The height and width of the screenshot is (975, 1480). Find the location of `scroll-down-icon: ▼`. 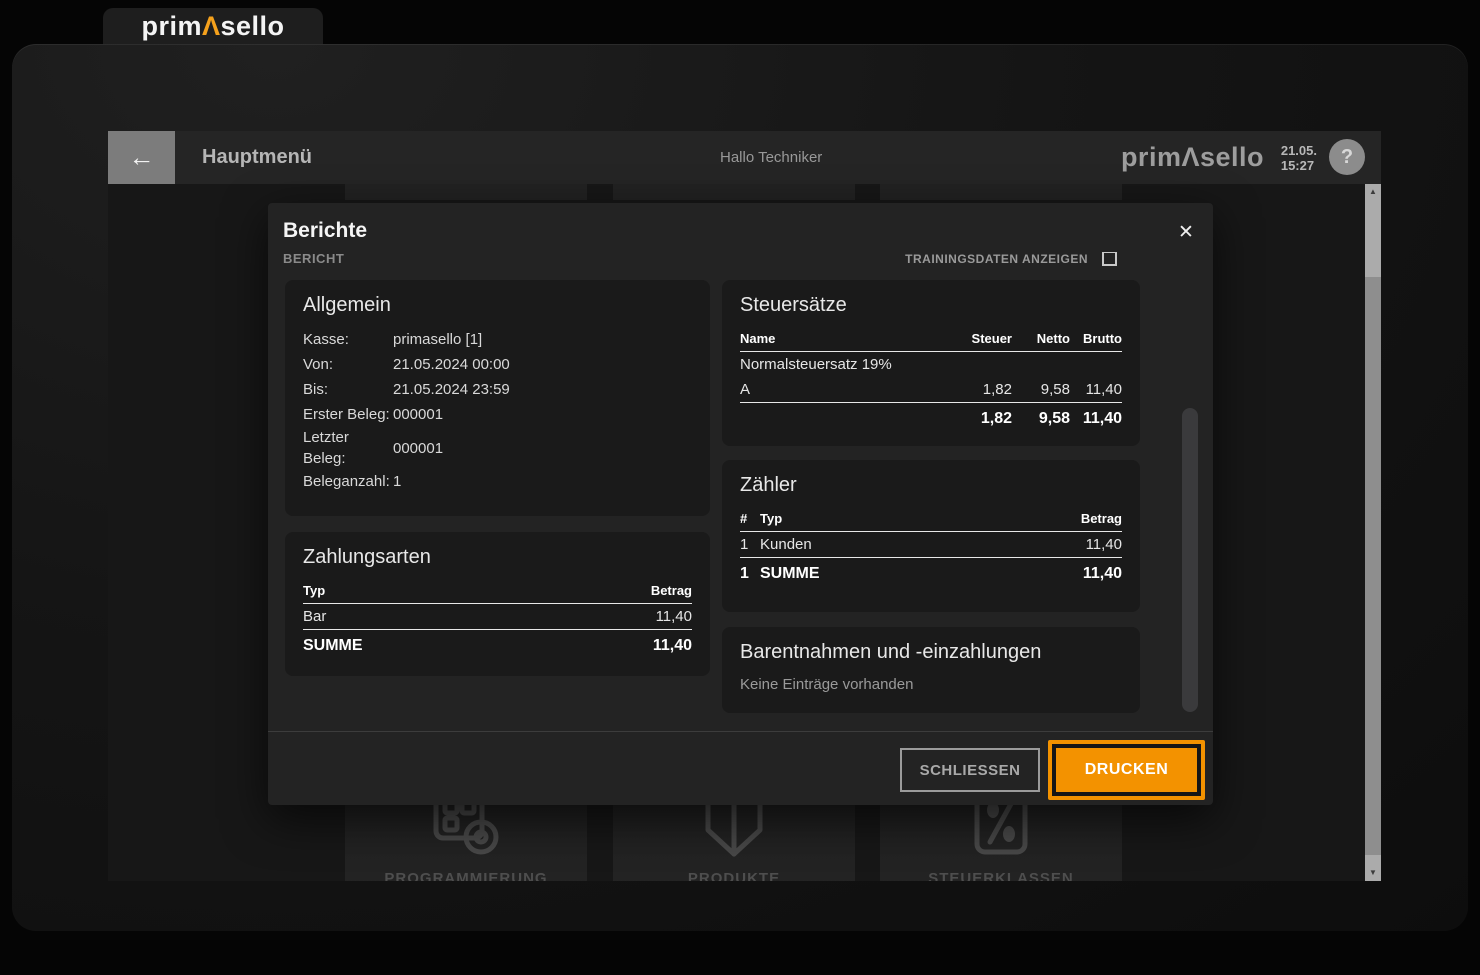

scroll-down-icon: ▼ is located at coordinates (1373, 872).